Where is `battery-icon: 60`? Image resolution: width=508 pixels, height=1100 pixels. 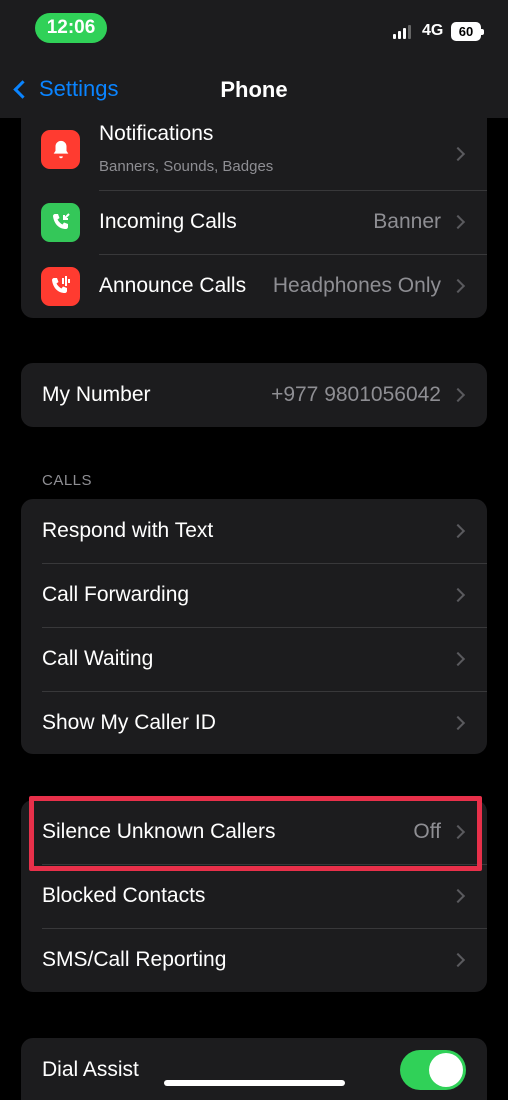 battery-icon: 60 is located at coordinates (467, 31).